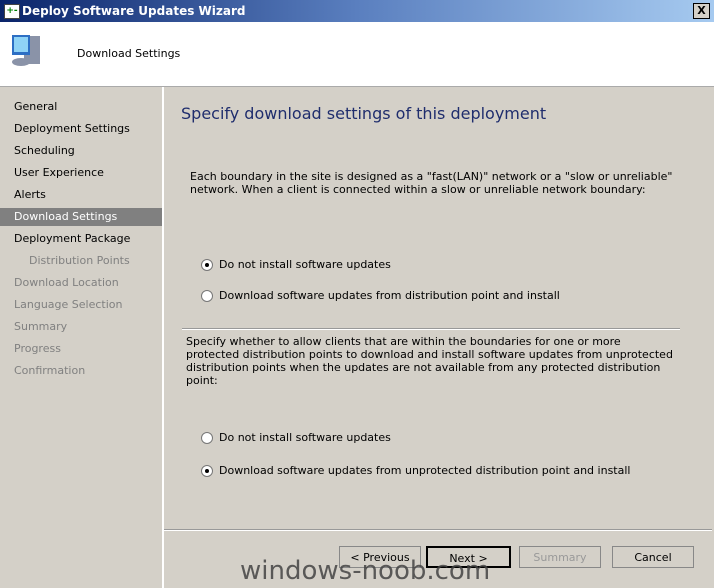 The width and height of the screenshot is (714, 588). Describe the element at coordinates (365, 571) in the screenshot. I see `watermark: windows-noob.com` at that location.